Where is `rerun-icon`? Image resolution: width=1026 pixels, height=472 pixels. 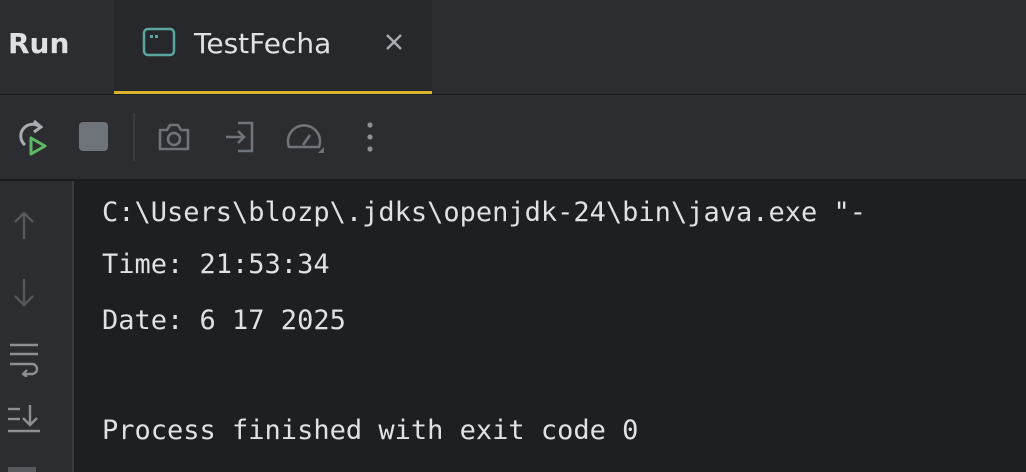
rerun-icon is located at coordinates (34, 137).